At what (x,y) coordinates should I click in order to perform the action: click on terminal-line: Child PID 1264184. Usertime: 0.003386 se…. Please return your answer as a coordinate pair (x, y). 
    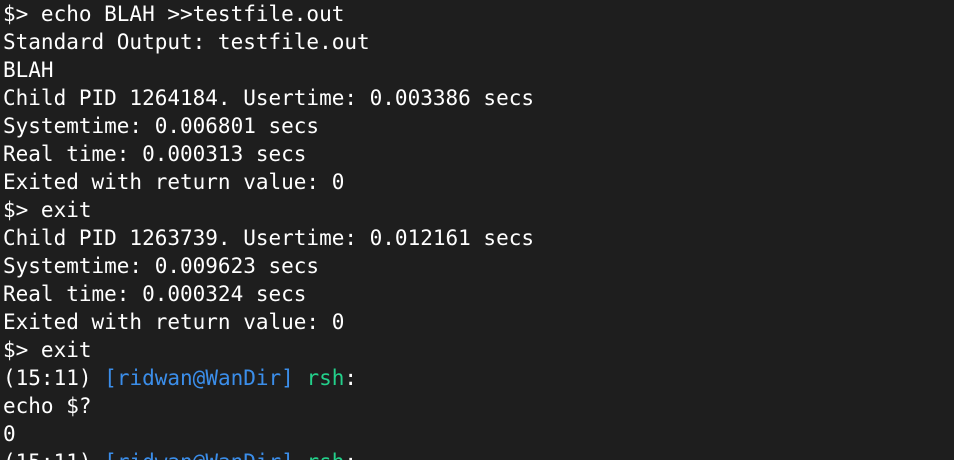
    Looking at the image, I should click on (269, 98).